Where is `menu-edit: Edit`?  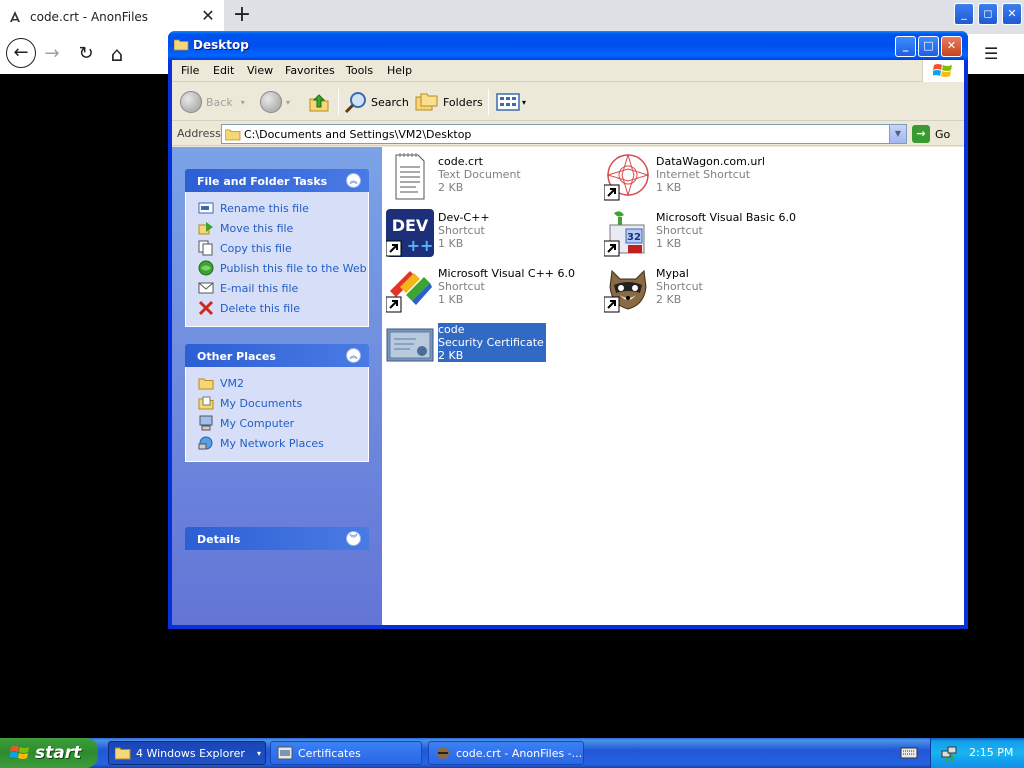 menu-edit: Edit is located at coordinates (223, 70).